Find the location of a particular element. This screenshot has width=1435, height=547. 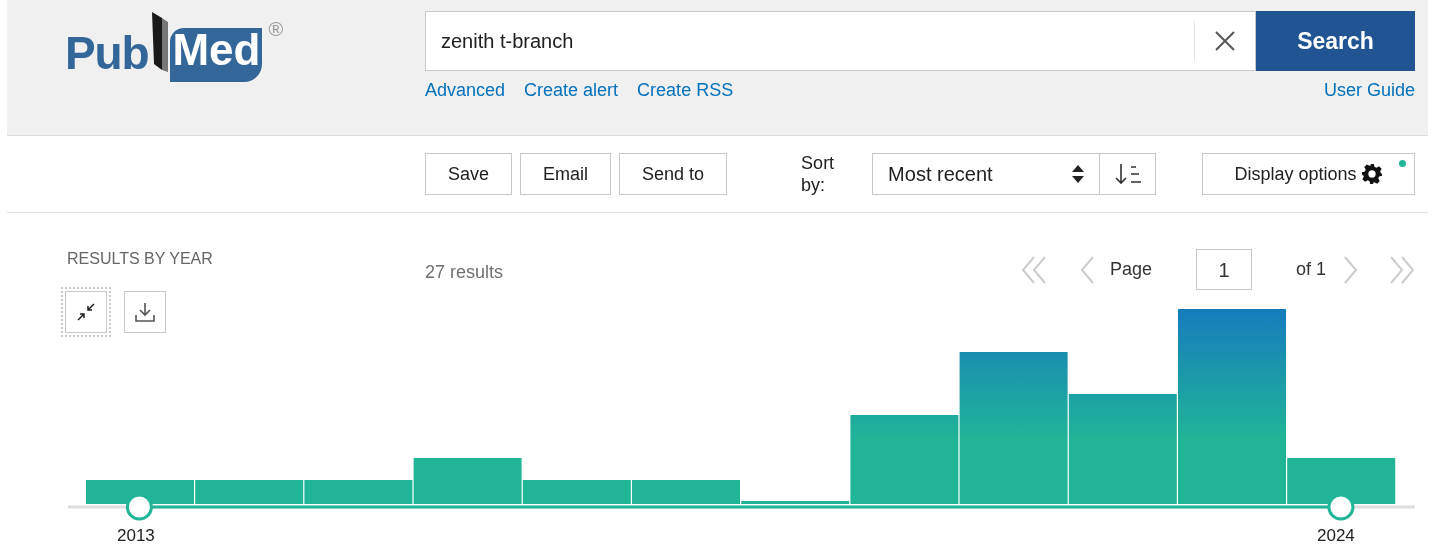

search-link: Create RSS is located at coordinates (685, 90).